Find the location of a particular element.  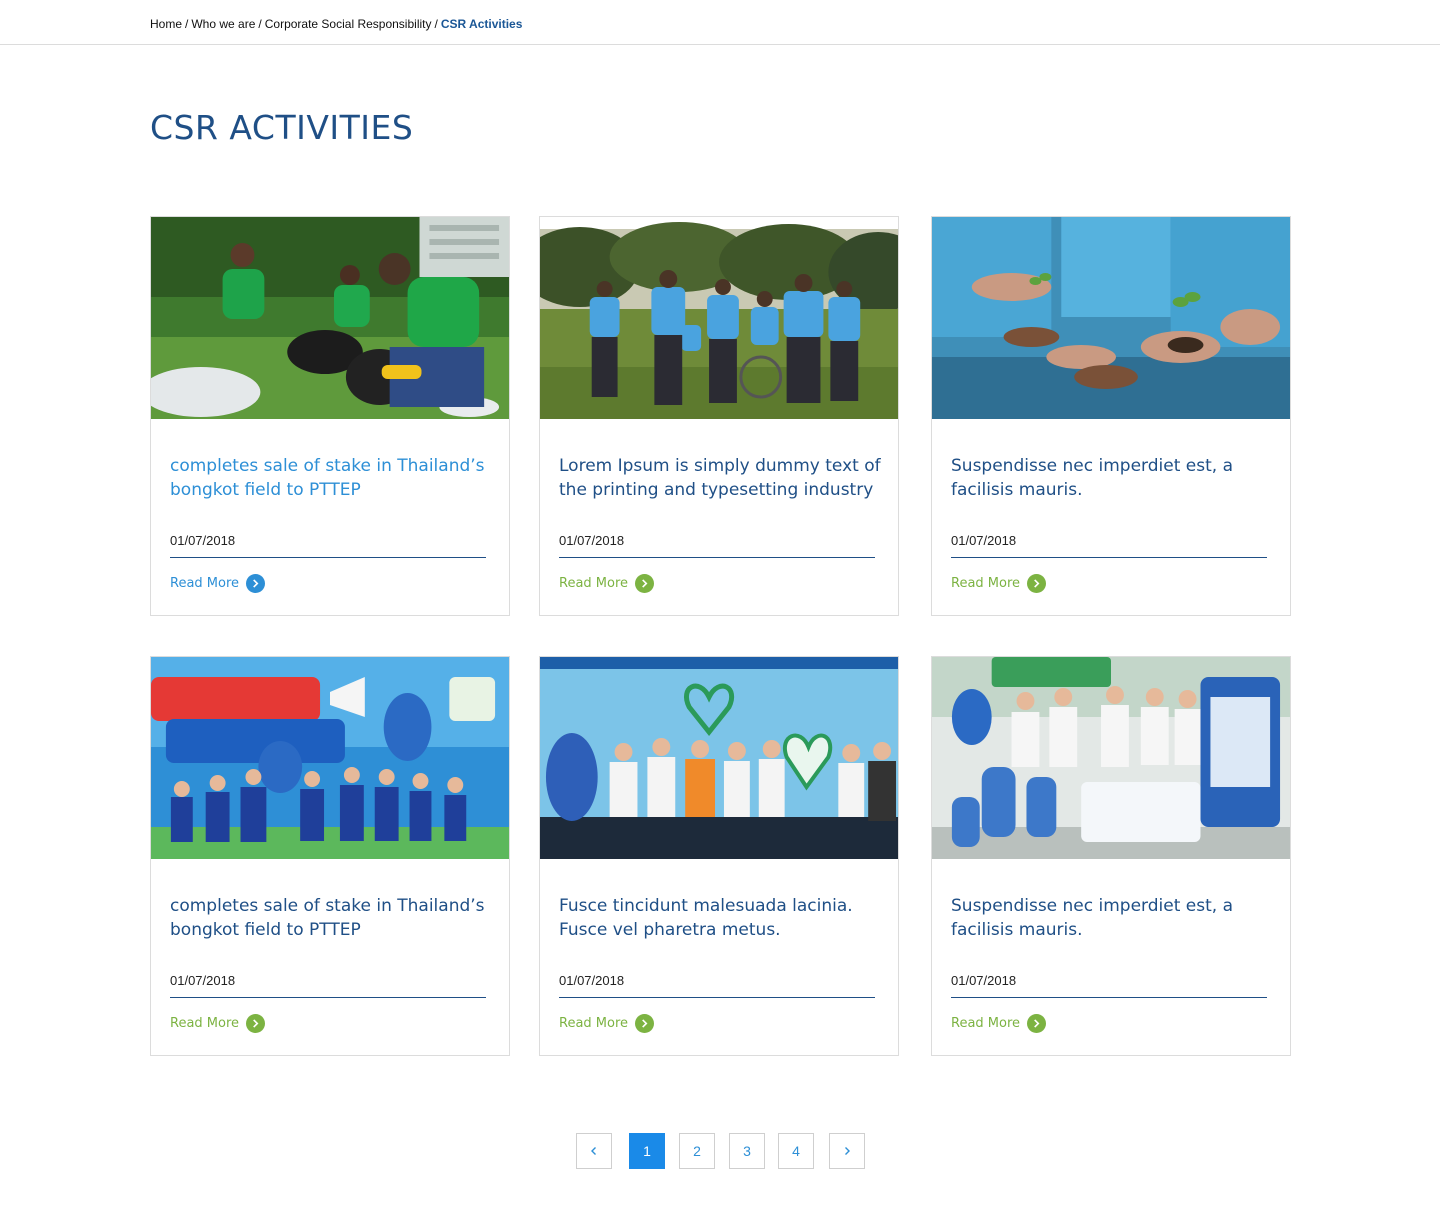

pagination: 1 2 3 4 is located at coordinates (721, 1151).